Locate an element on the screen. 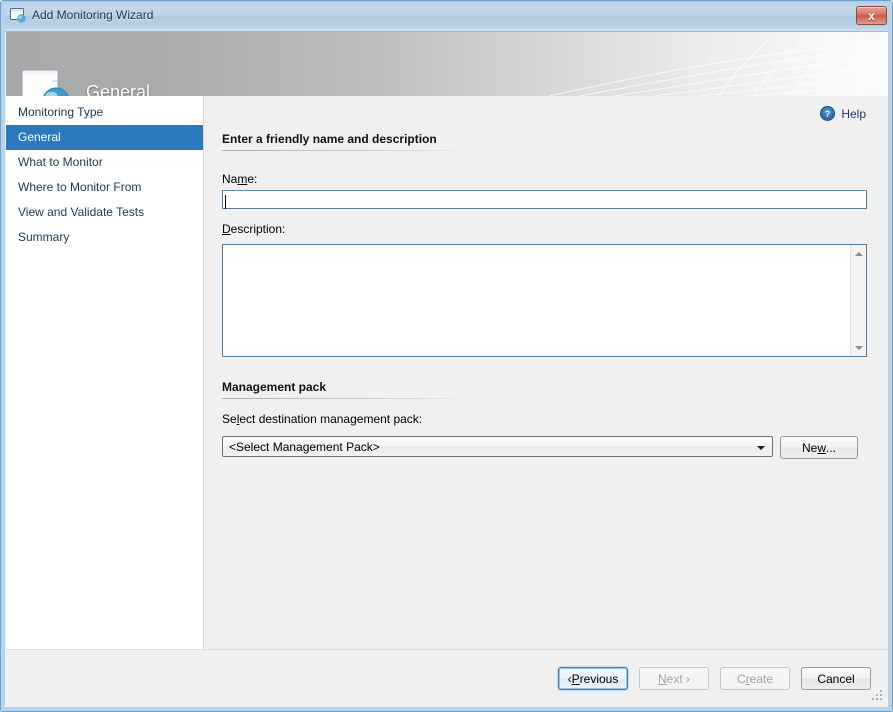 The image size is (893, 712). create-button: Cr eate is located at coordinates (755, 678).